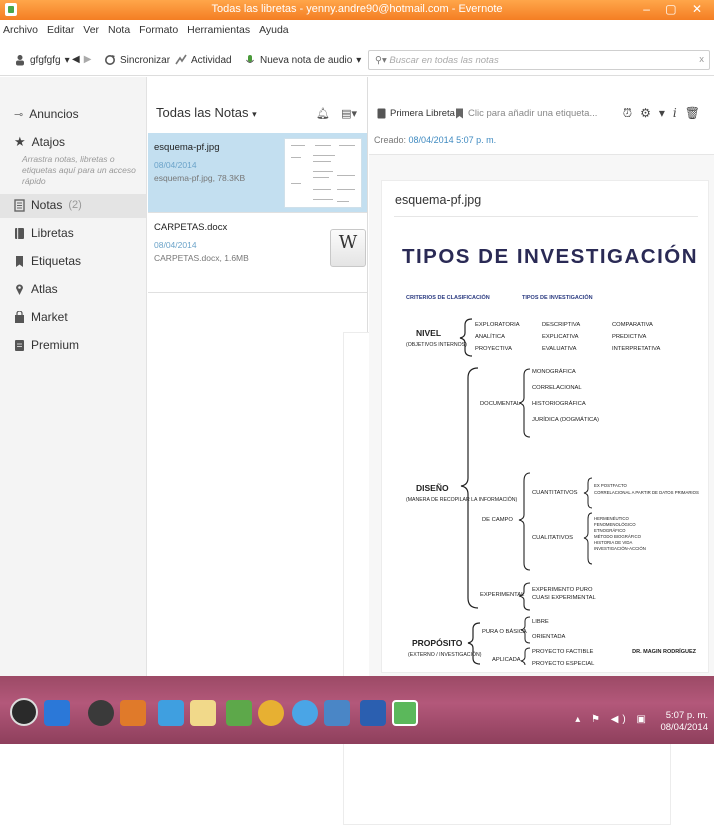  I want to click on menu-nota: Nota, so click(119, 28).